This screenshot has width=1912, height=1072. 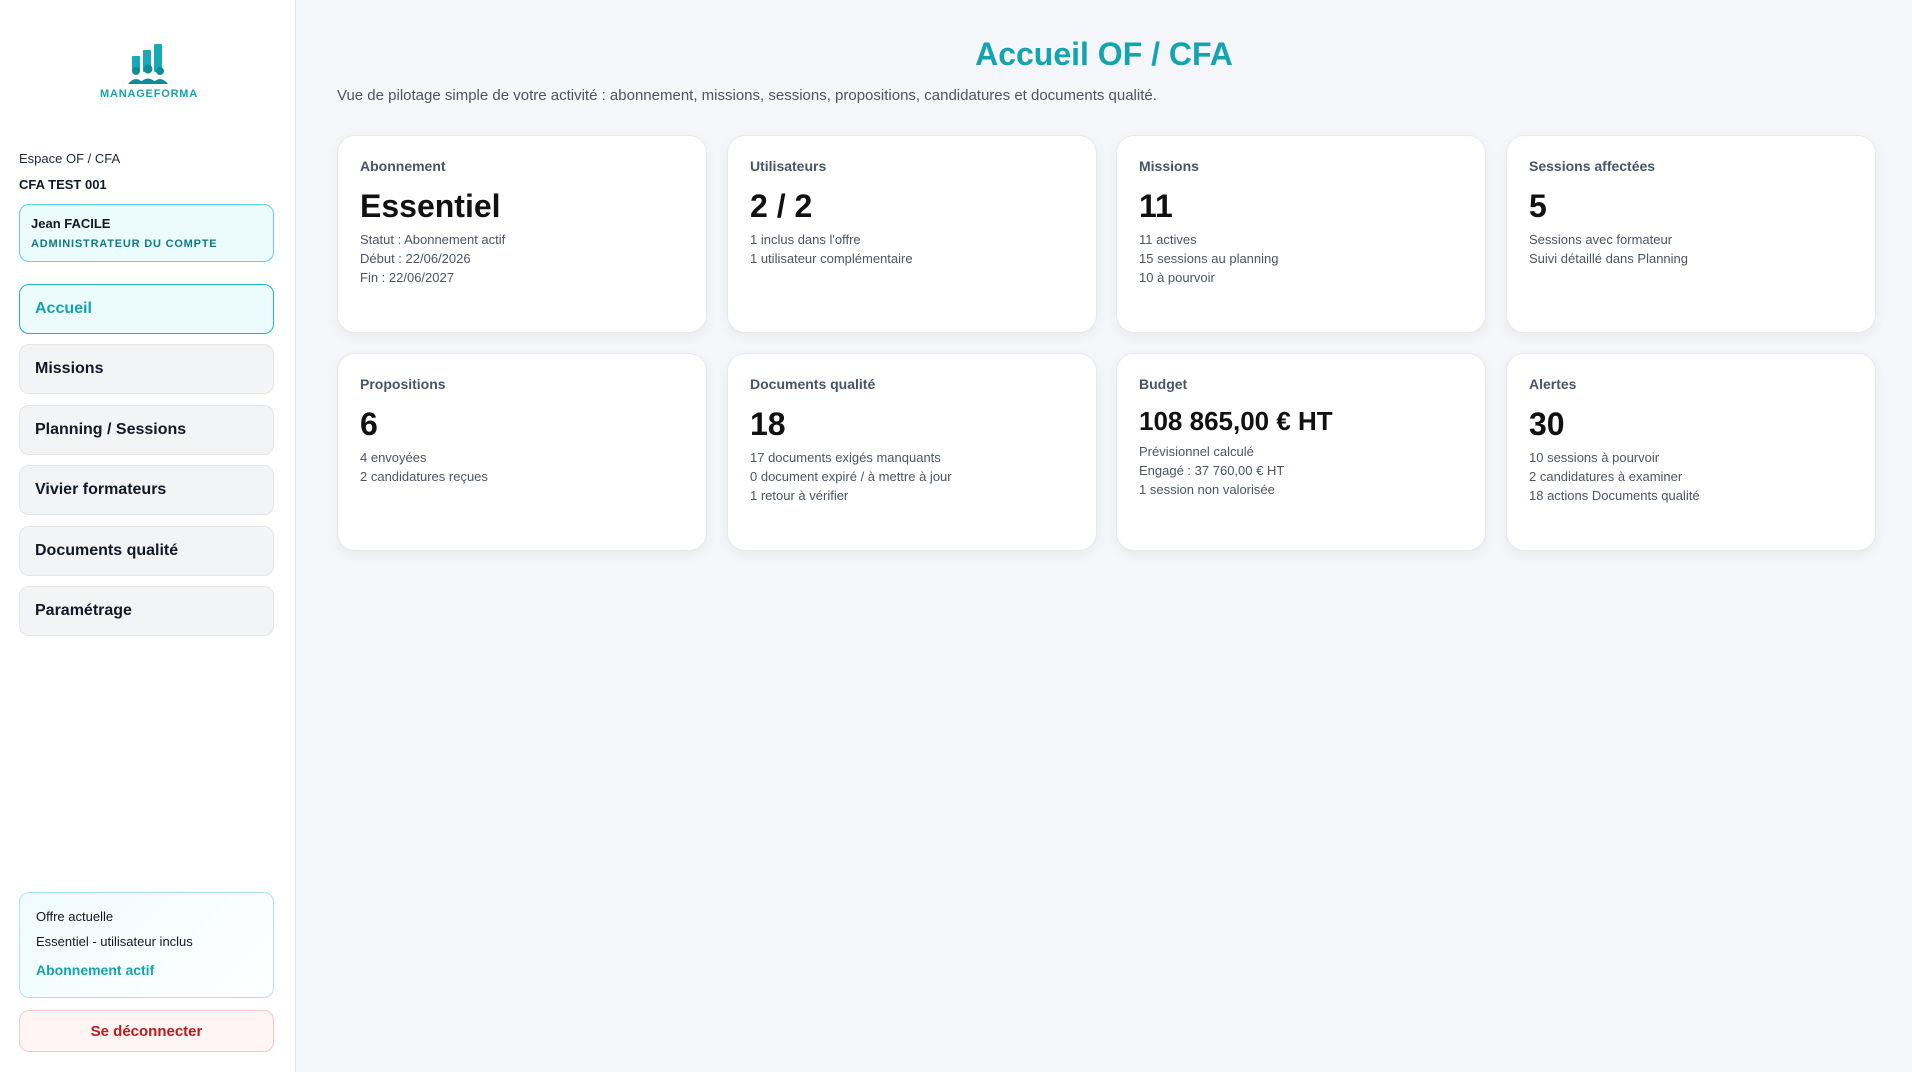 What do you see at coordinates (146, 611) in the screenshot?
I see `nav-item-parametrage: Paramétrage` at bounding box center [146, 611].